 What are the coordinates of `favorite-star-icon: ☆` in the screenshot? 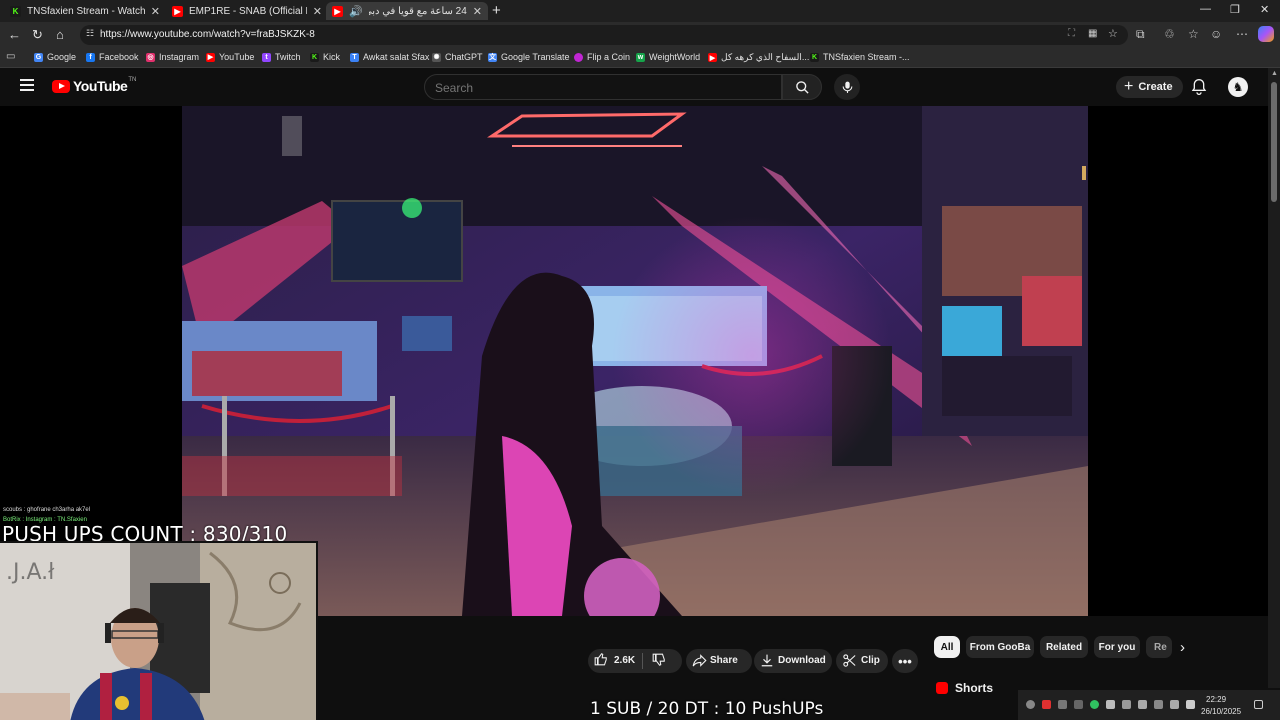 It's located at (1113, 33).